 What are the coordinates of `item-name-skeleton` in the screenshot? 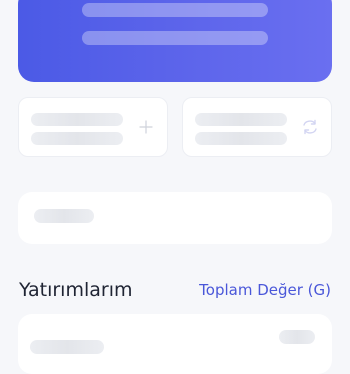 It's located at (67, 347).